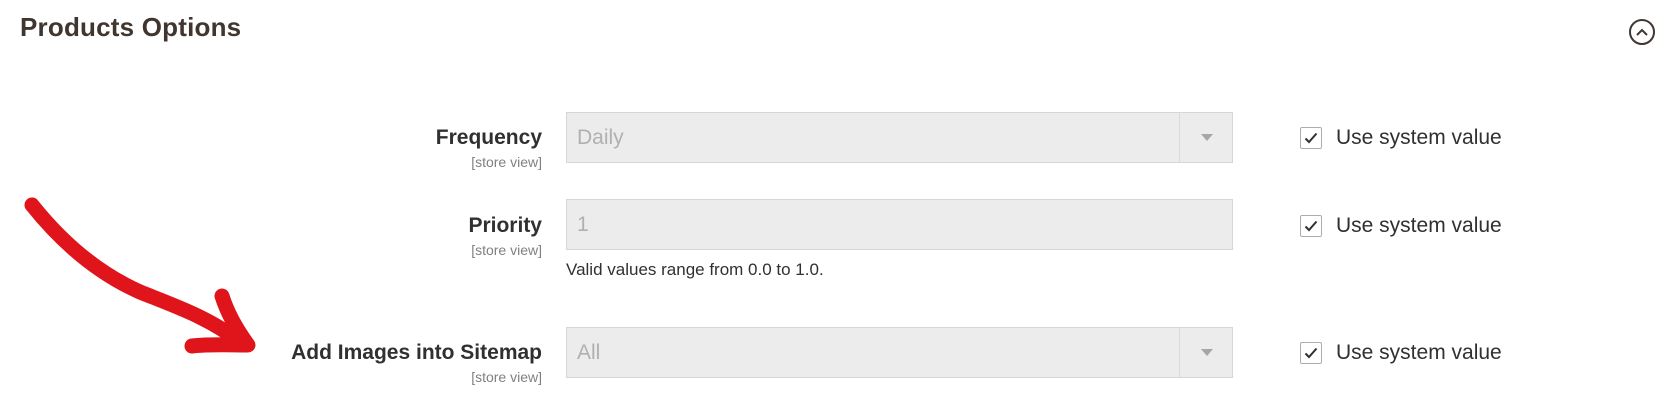  I want to click on priority-input: 1, so click(899, 224).